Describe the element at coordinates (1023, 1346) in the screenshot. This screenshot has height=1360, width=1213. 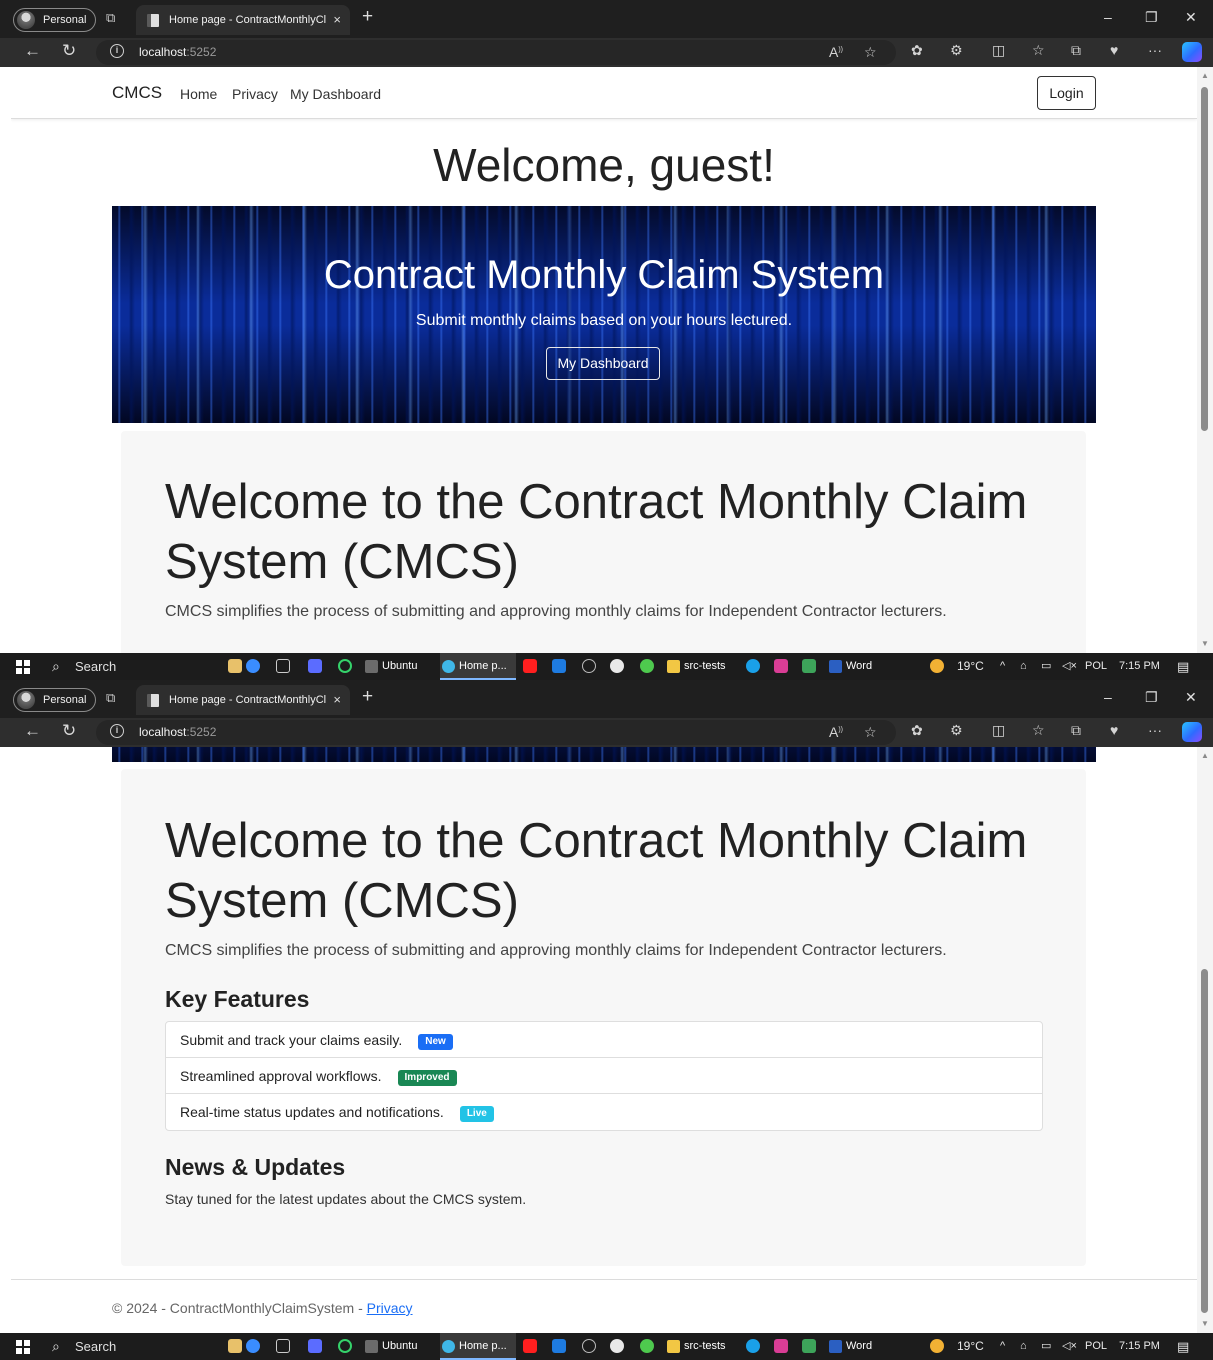
I see `tray-device-icon: ⌂` at that location.